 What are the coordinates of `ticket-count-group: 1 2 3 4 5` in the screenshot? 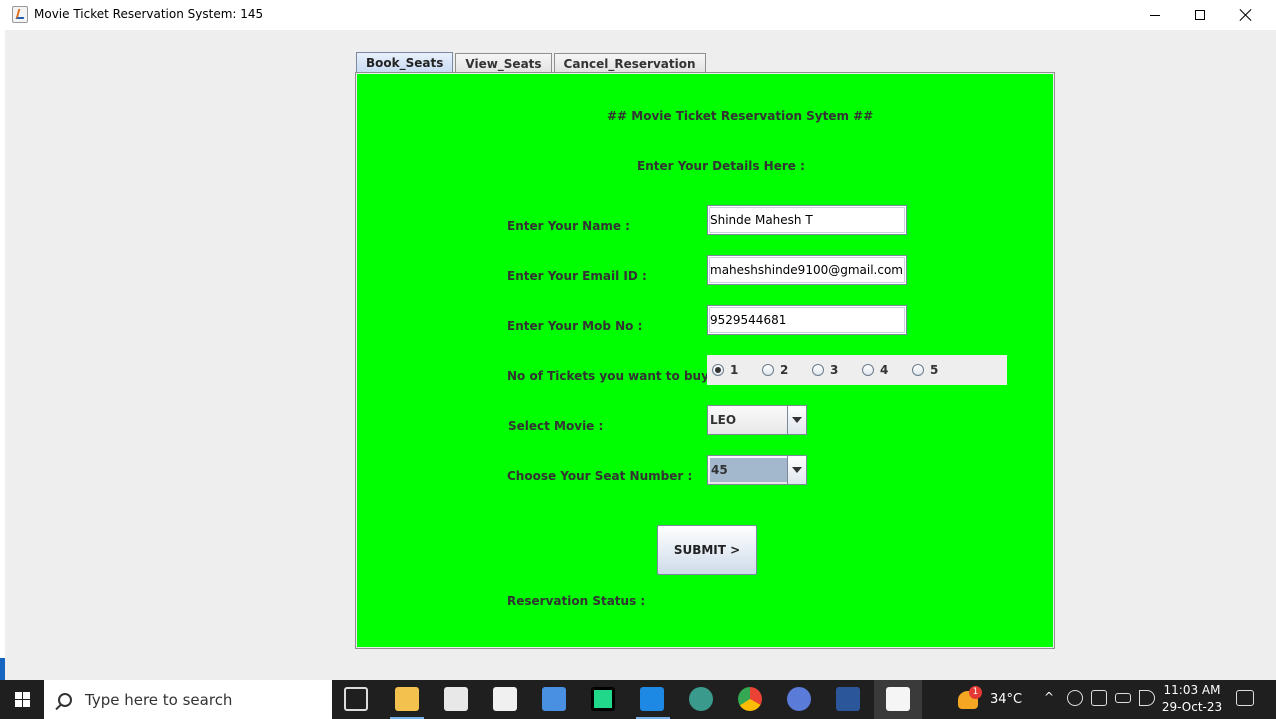 It's located at (857, 370).